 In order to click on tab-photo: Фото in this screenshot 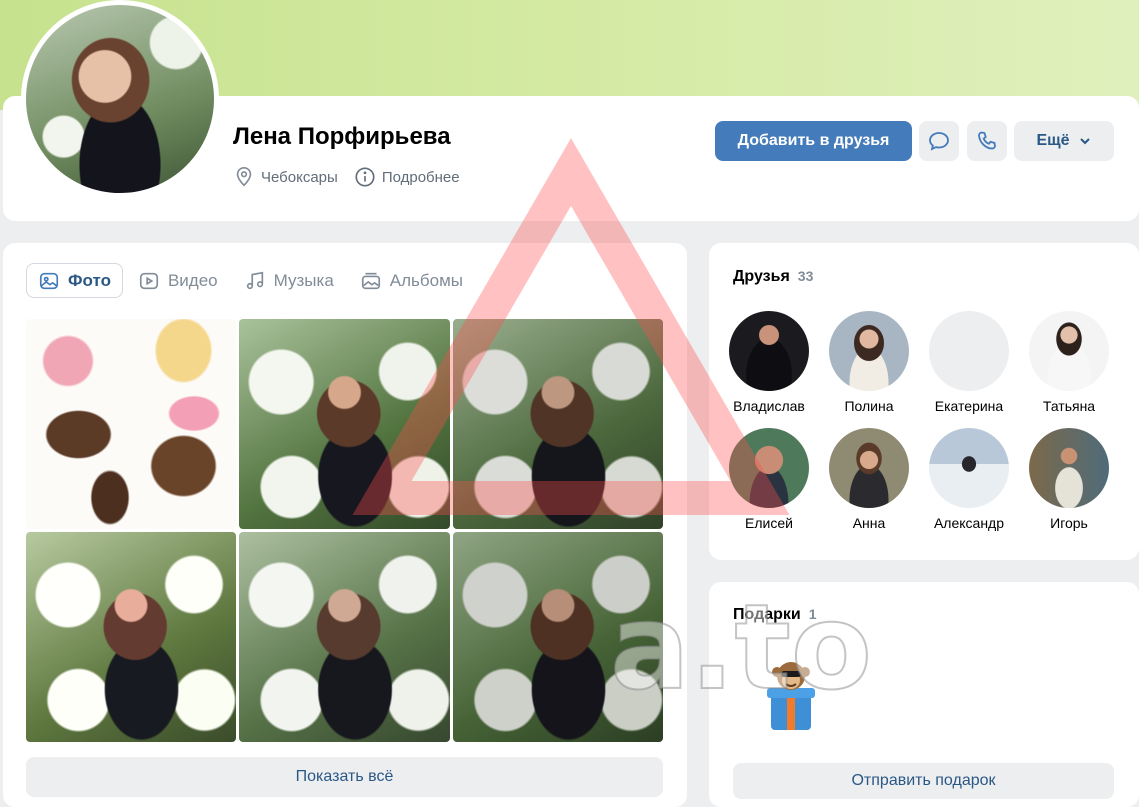, I will do `click(74, 280)`.